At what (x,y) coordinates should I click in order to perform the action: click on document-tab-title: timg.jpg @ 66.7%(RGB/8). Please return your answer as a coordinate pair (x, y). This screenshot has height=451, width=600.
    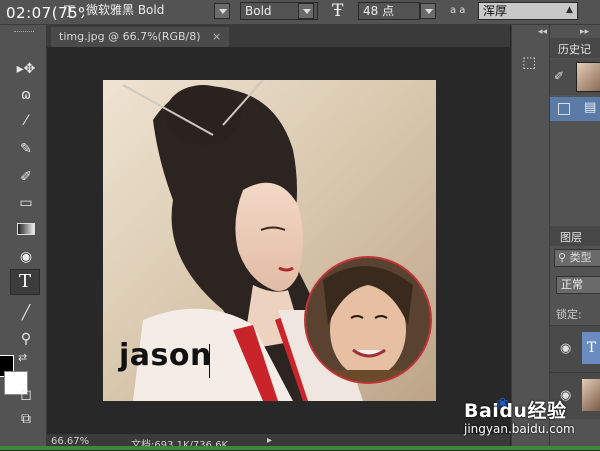
    Looking at the image, I should click on (130, 36).